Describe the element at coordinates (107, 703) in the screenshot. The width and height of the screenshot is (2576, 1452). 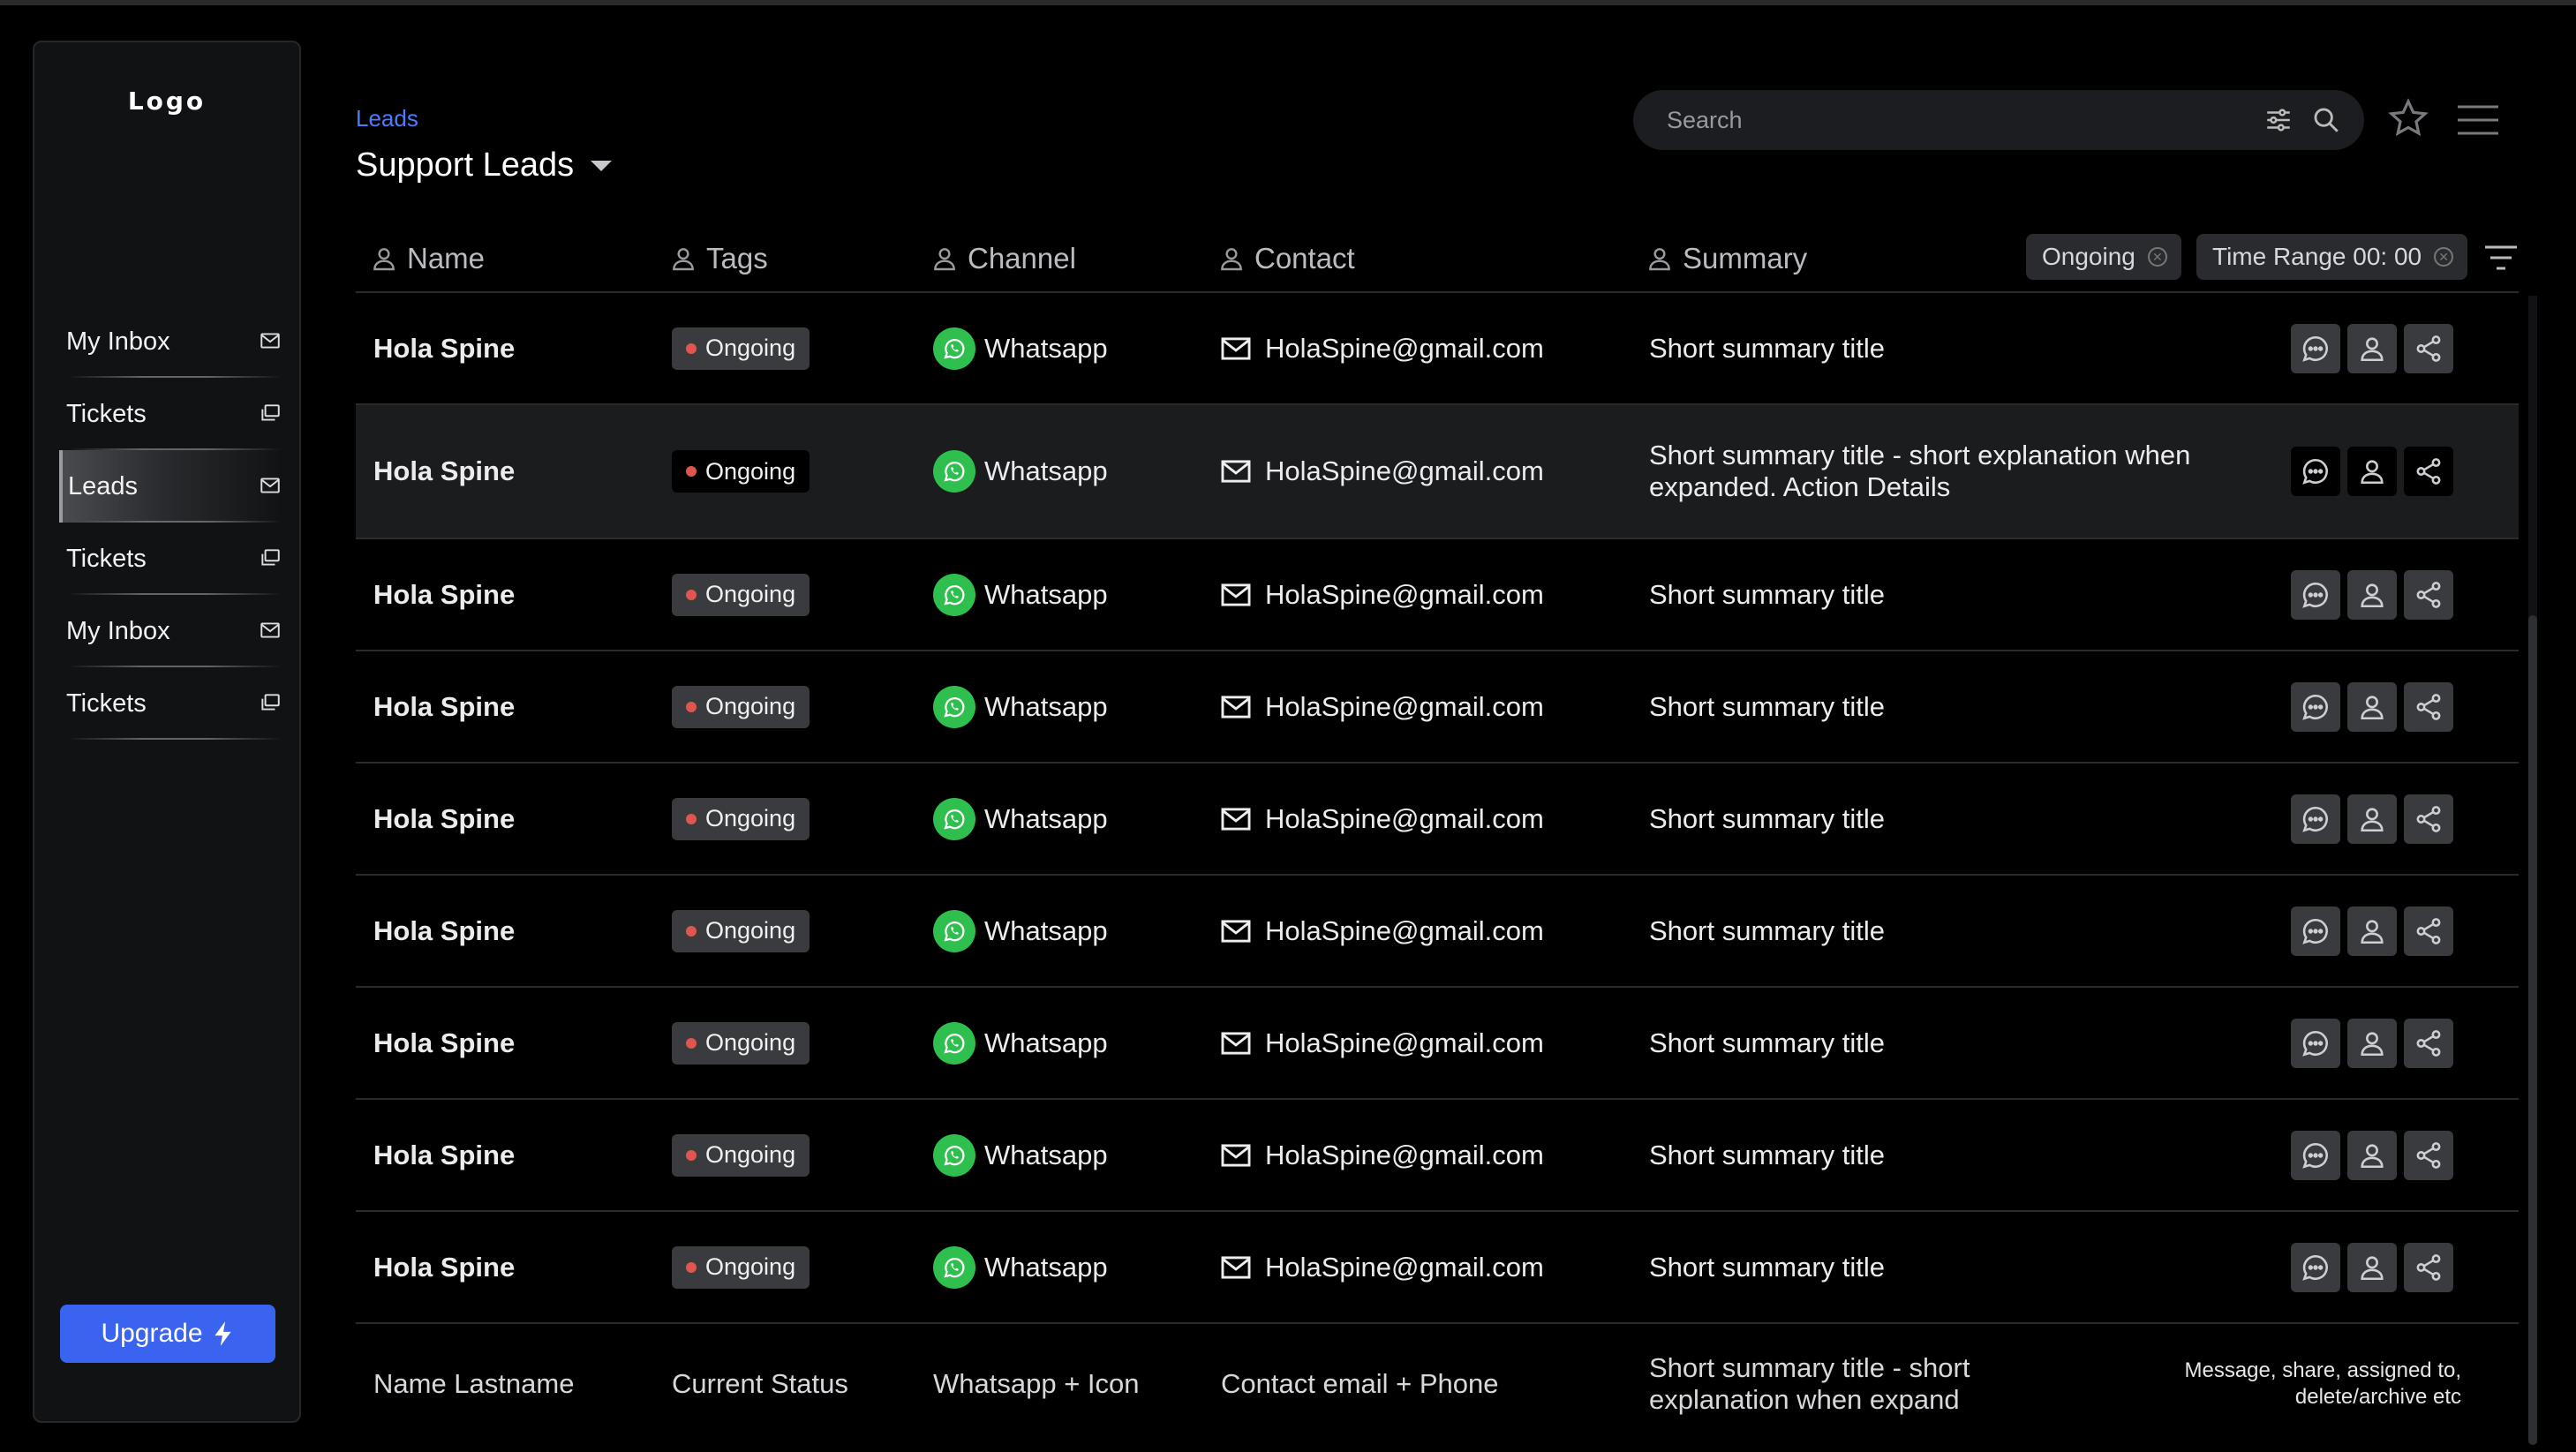
I see `sidebar-item-label: Tickets` at that location.